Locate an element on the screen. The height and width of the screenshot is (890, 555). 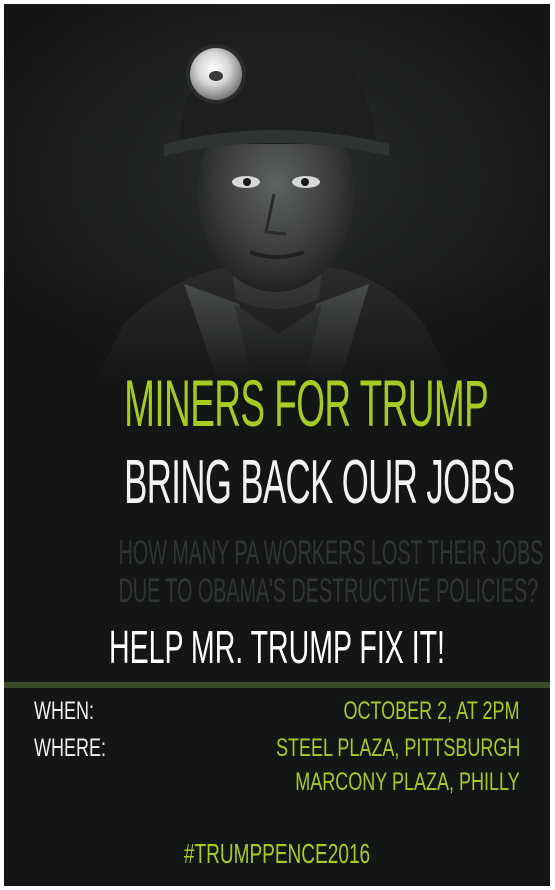
faded-question-line-2: DUE TO OBAMA'S DESTRUCTIVE POLICIES? is located at coordinates (328, 591).